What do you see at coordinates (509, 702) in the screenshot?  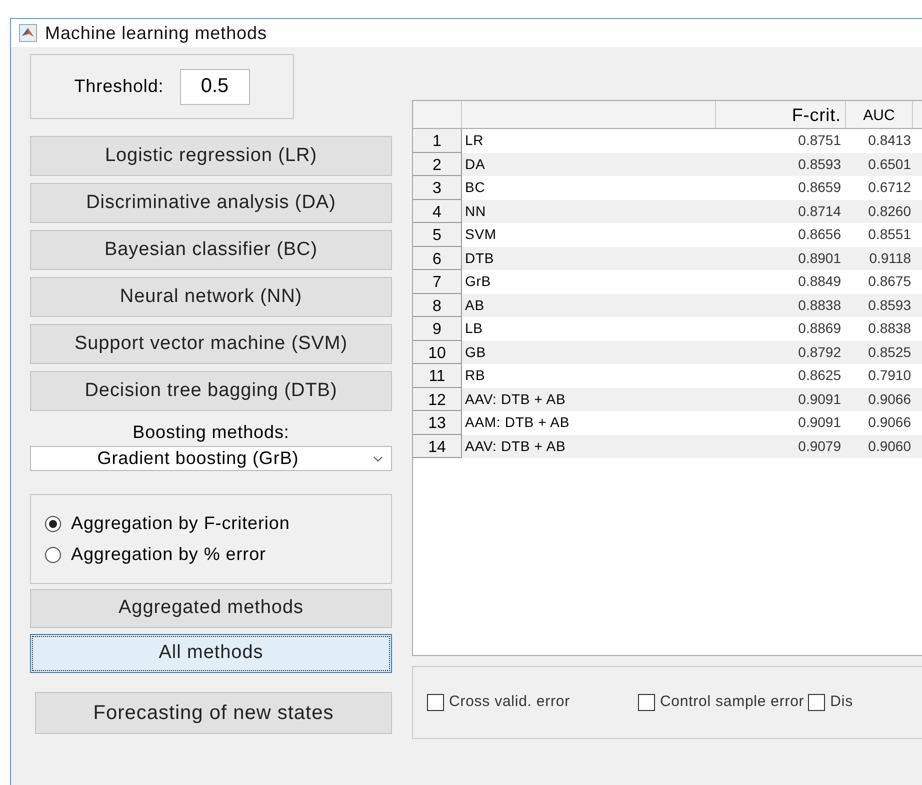 I see `checkbox-label: Cross valid. error` at bounding box center [509, 702].